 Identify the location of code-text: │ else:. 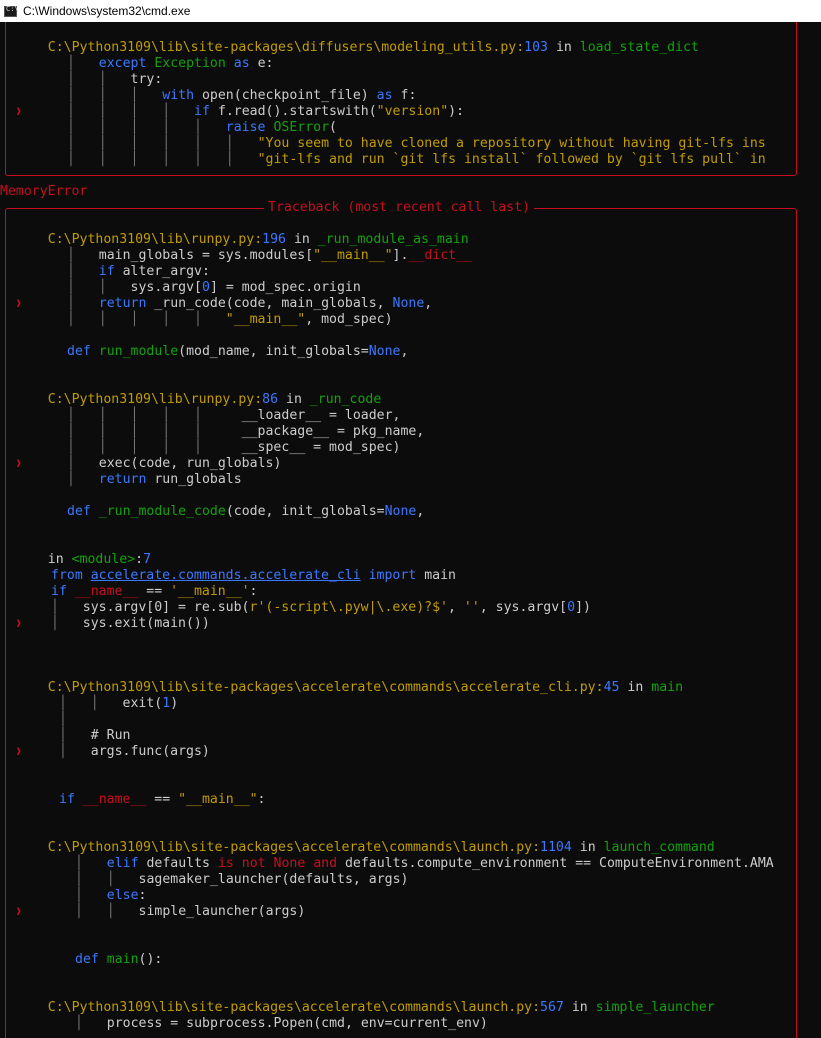
(111, 895).